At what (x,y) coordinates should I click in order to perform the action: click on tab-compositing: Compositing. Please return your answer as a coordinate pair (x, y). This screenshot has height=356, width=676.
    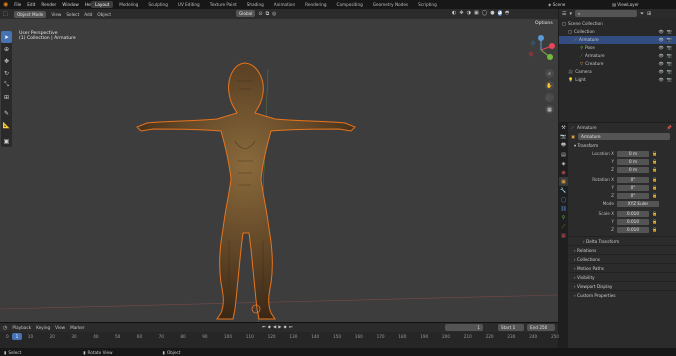
    Looking at the image, I should click on (350, 4).